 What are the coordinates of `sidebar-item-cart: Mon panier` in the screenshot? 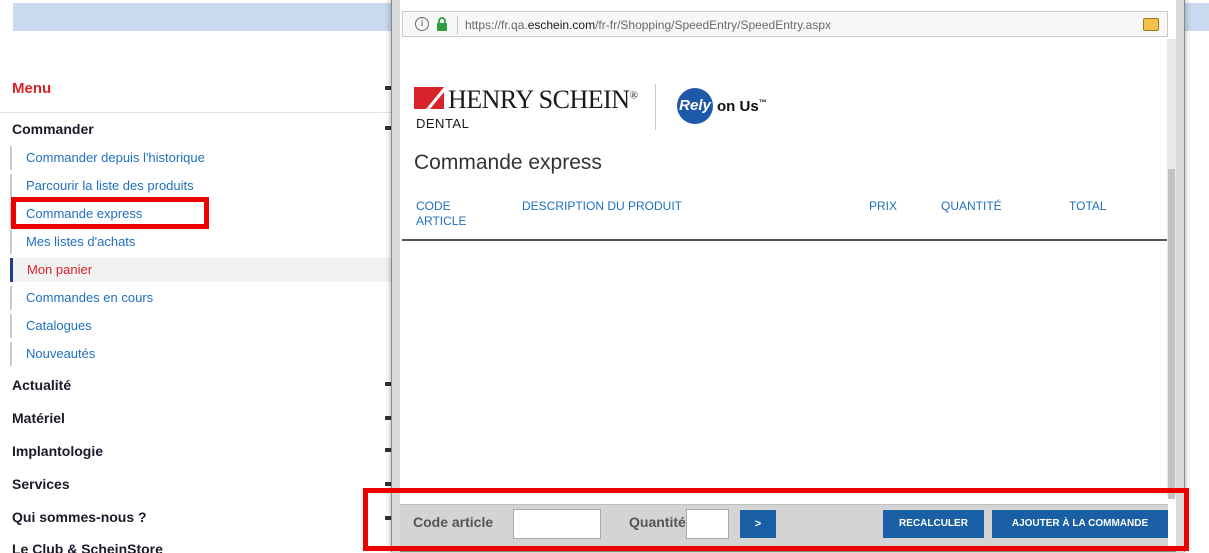 It's located at (205, 270).